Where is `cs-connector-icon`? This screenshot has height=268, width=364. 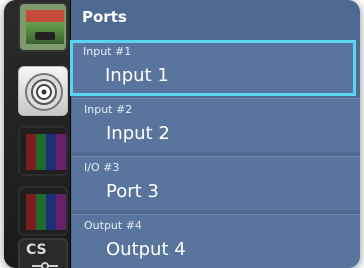 cs-connector-icon is located at coordinates (45, 265).